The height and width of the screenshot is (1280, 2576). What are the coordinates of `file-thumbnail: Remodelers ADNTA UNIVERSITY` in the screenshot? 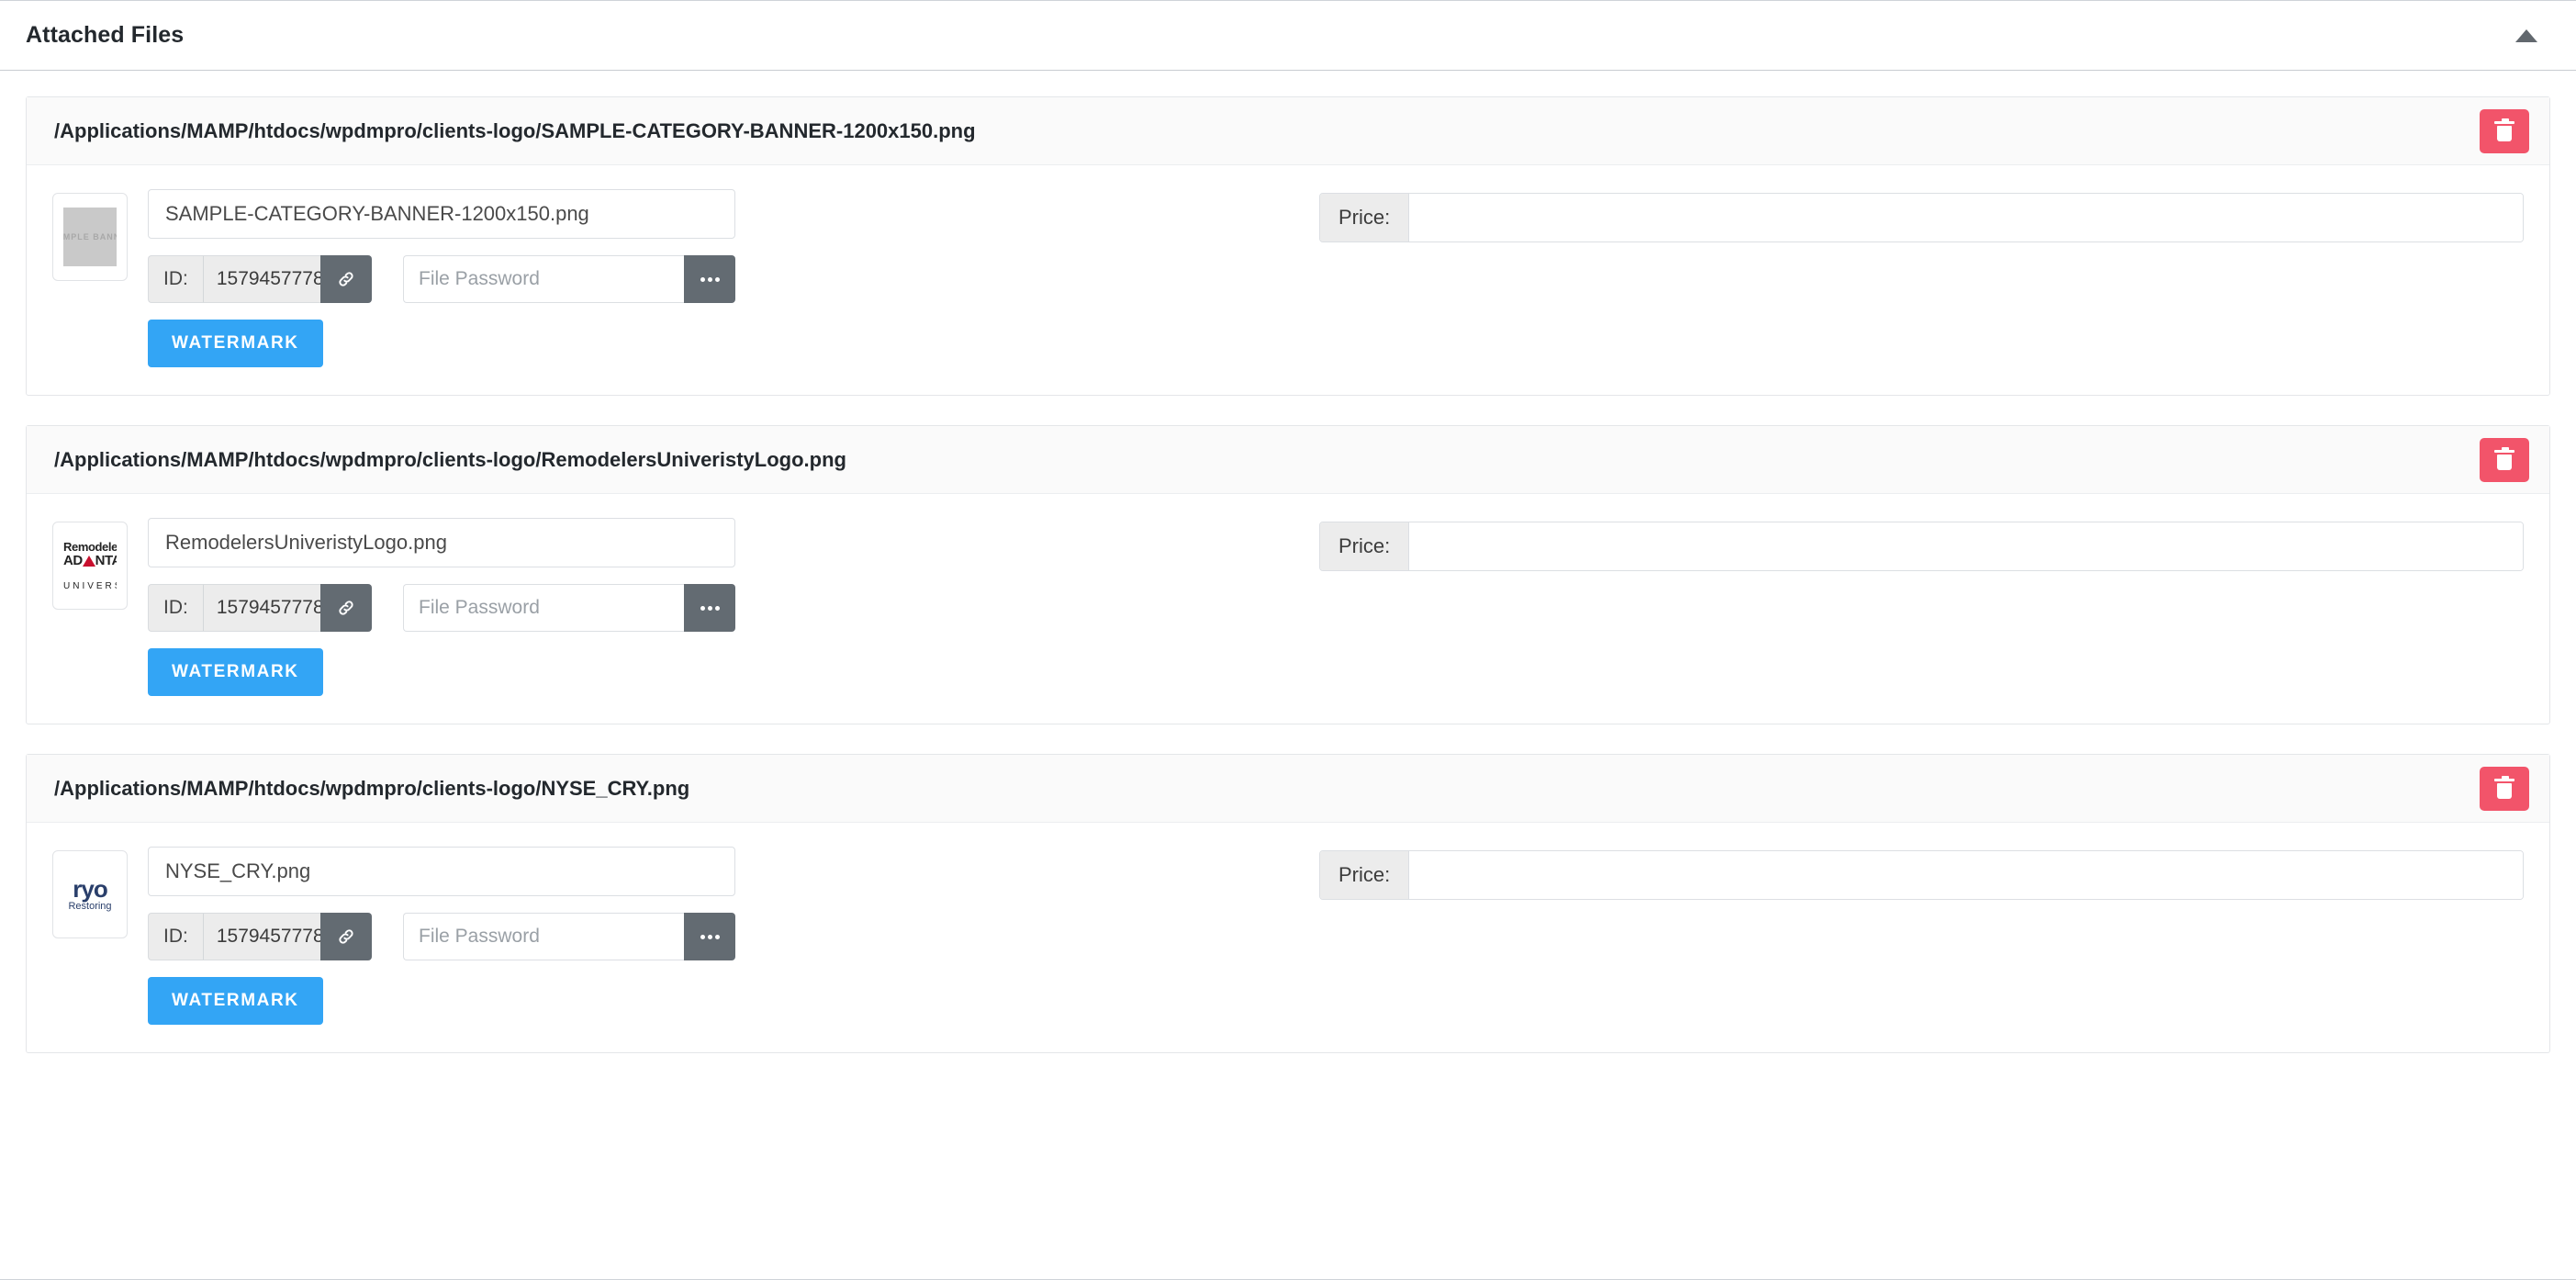 It's located at (90, 566).